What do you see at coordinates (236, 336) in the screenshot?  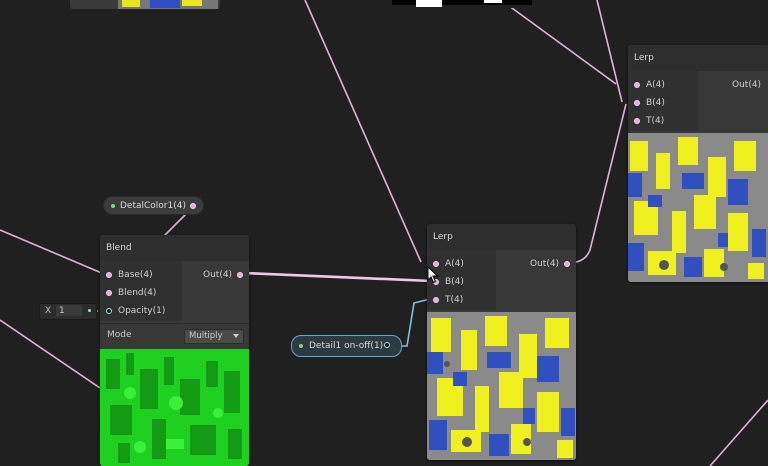 I see `chevron-down-icon` at bounding box center [236, 336].